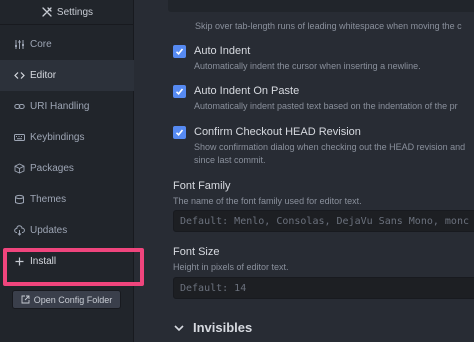  Describe the element at coordinates (231, 267) in the screenshot. I see `font-size-description: Height in pixels of editor text.` at that location.